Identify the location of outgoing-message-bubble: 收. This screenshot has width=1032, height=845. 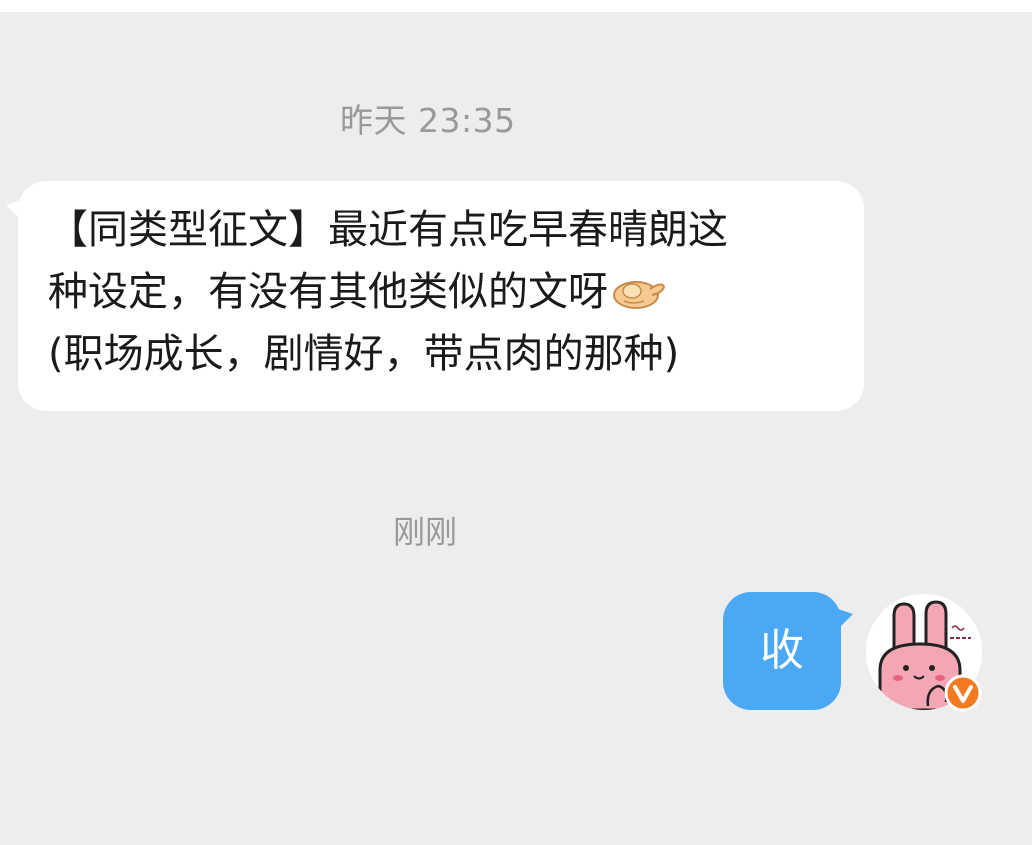
(788, 651).